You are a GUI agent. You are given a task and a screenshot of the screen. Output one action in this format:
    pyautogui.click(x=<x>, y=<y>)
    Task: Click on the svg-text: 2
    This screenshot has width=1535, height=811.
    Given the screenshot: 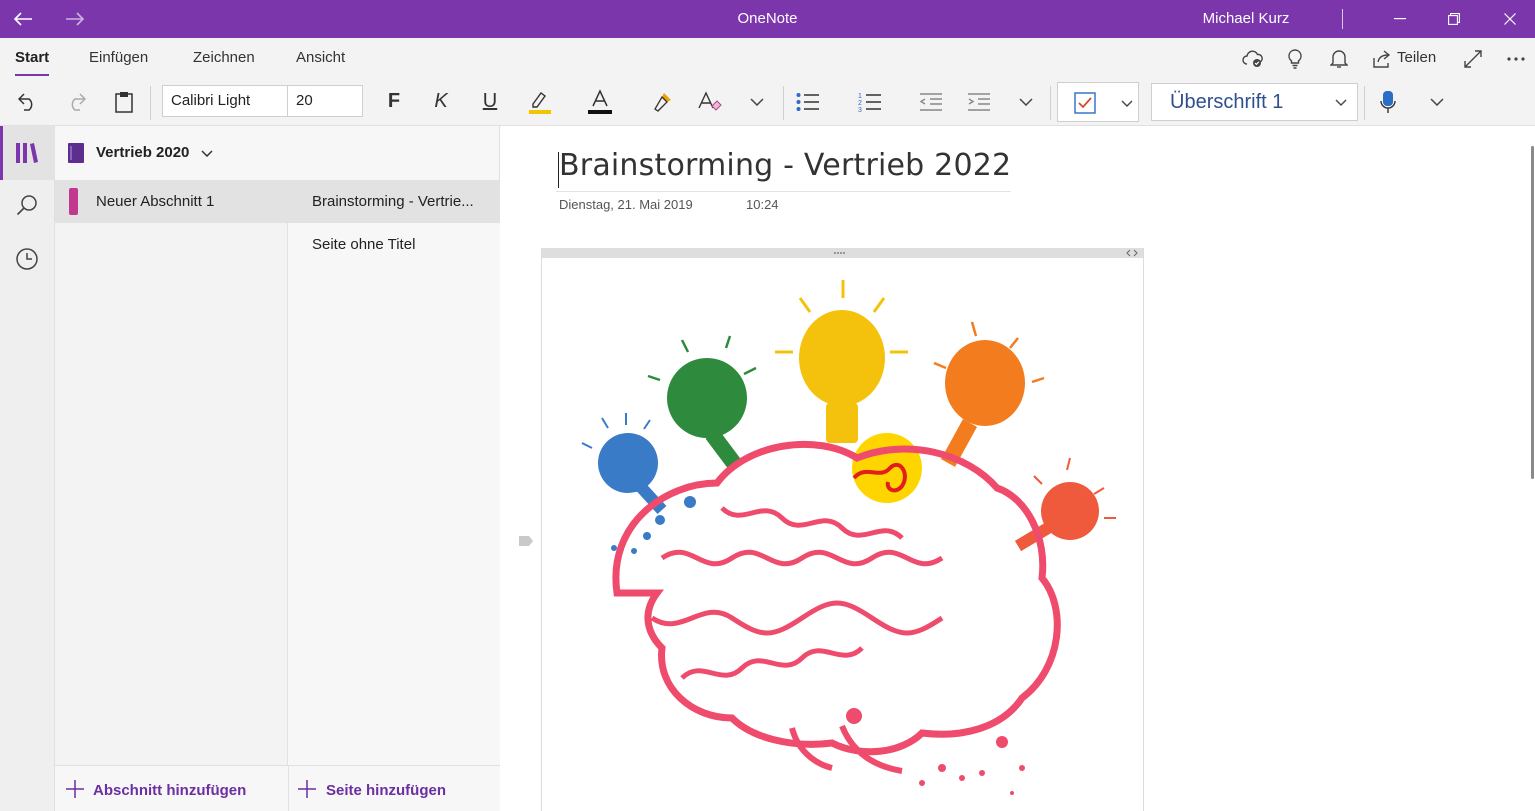 What is the action you would take?
    pyautogui.click(x=860, y=103)
    